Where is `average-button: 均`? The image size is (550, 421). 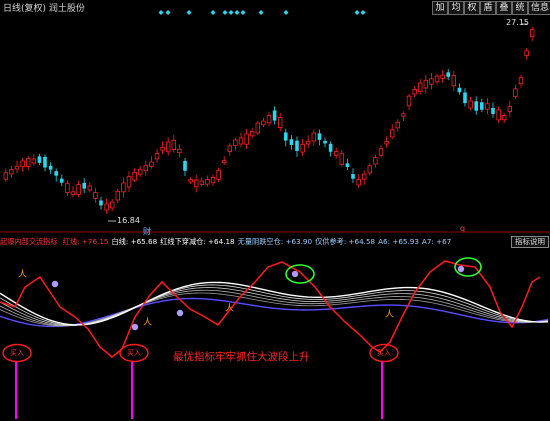
average-button: 均 is located at coordinates (456, 8).